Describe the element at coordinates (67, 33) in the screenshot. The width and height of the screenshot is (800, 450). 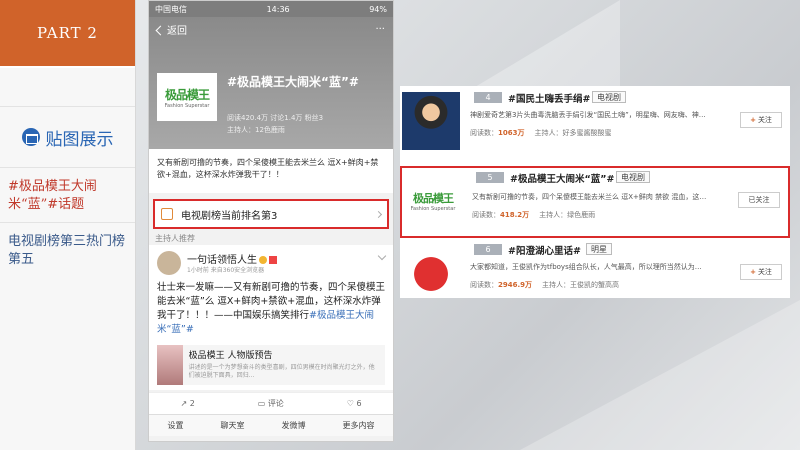
I see `part-label: PART 2` at that location.